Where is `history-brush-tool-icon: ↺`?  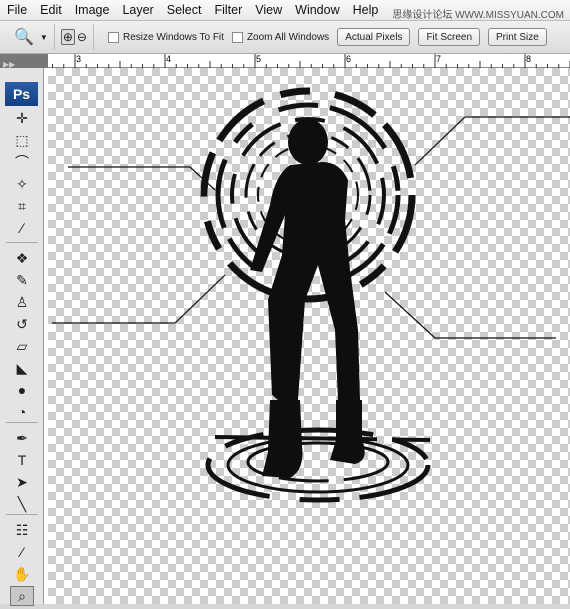
history-brush-tool-icon: ↺ is located at coordinates (22, 324).